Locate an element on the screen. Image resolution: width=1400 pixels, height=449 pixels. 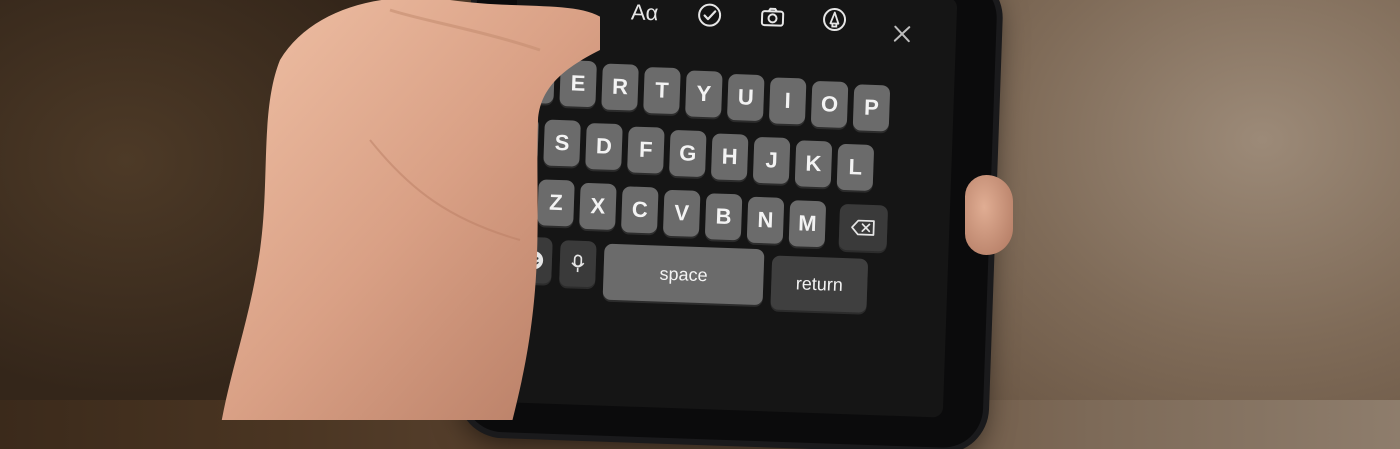
key-o: O is located at coordinates (829, 104).